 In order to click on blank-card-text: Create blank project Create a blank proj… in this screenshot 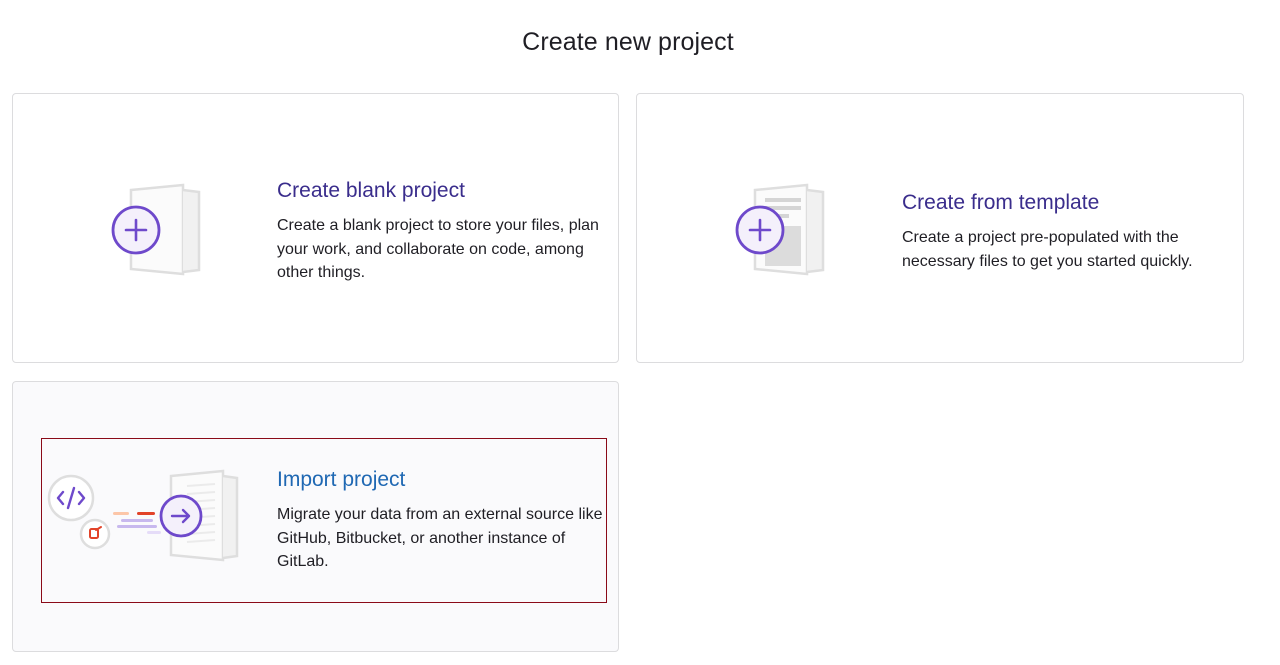, I will do `click(442, 231)`.